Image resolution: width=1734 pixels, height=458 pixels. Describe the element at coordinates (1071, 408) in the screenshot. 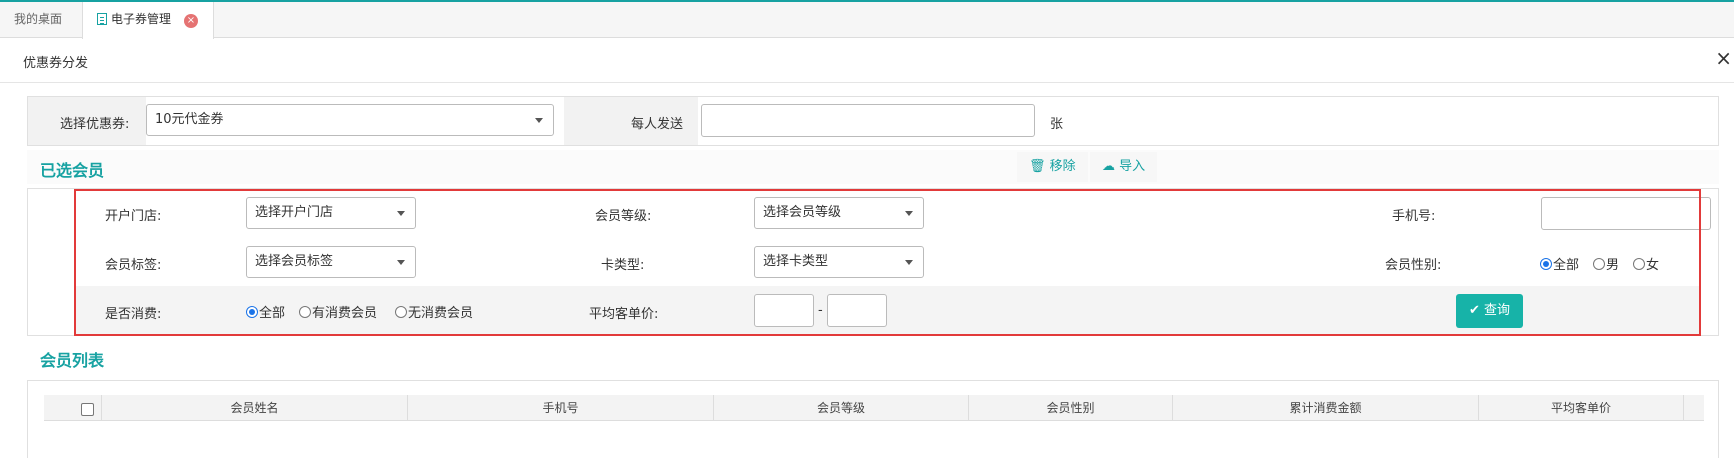

I see `column-header: 会员性别` at that location.